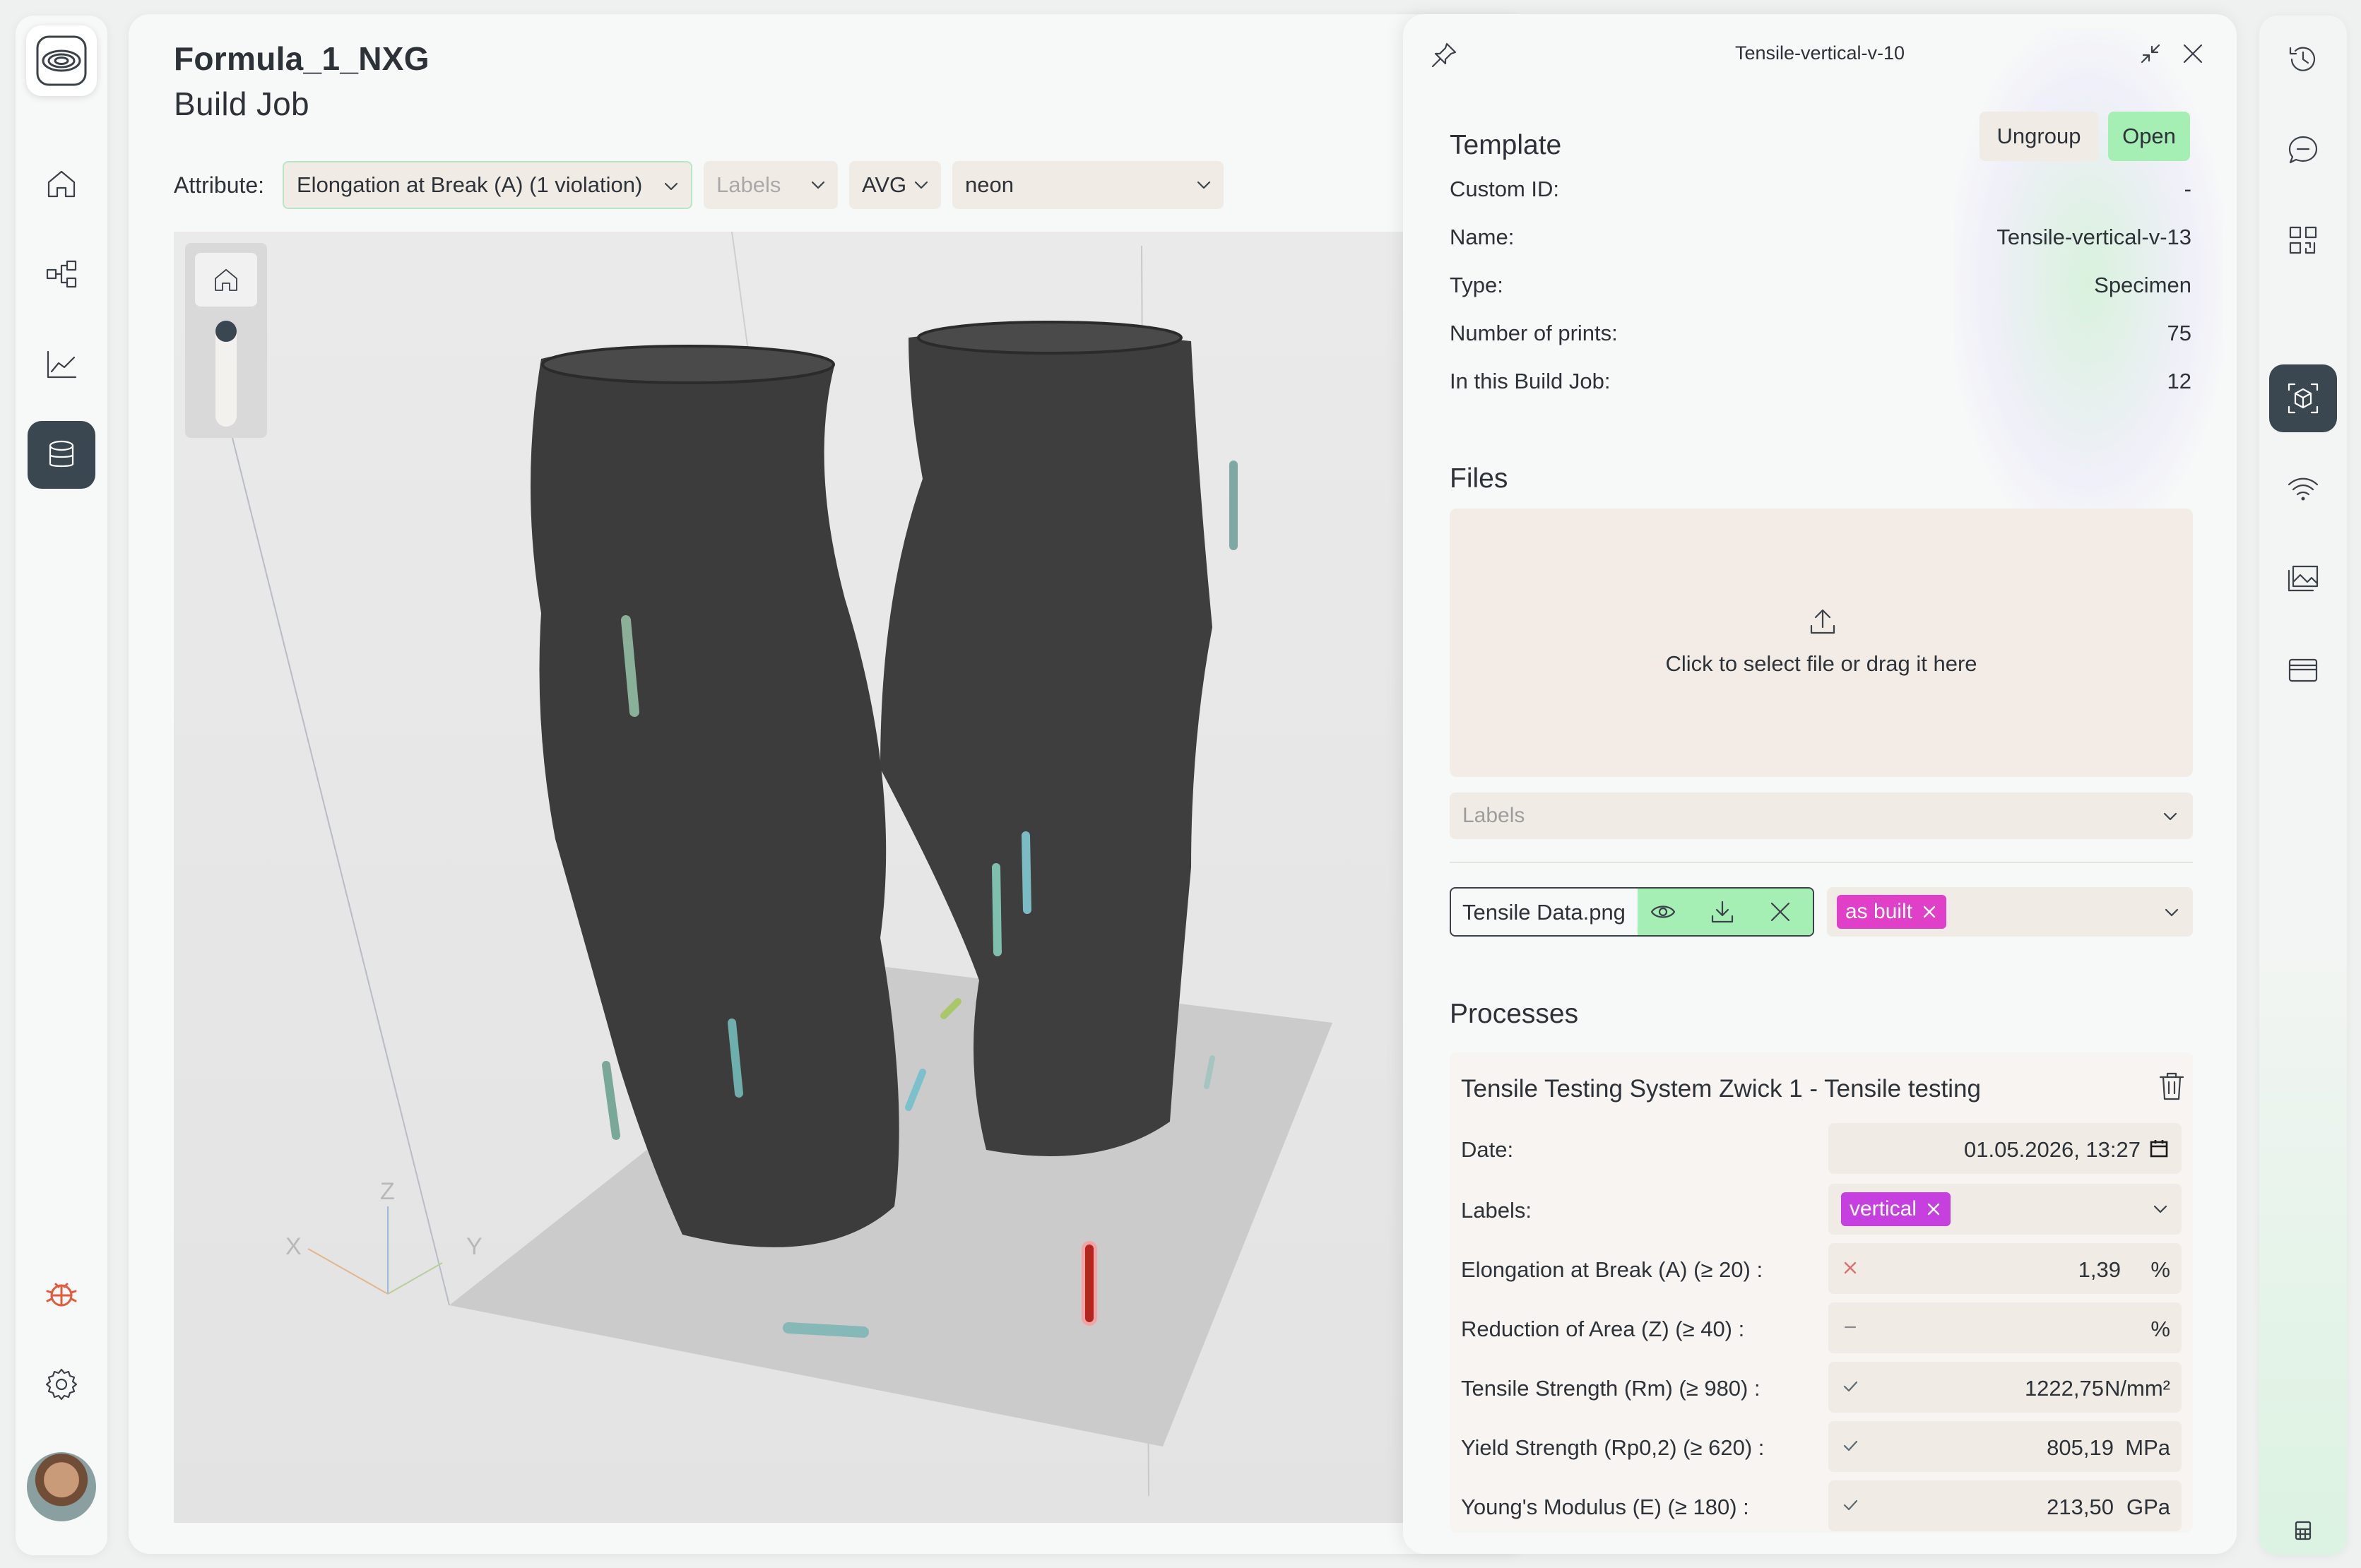 The width and height of the screenshot is (2361, 1568). I want to click on attribute-select: Elongation at Break (A) (1 violation), so click(487, 185).